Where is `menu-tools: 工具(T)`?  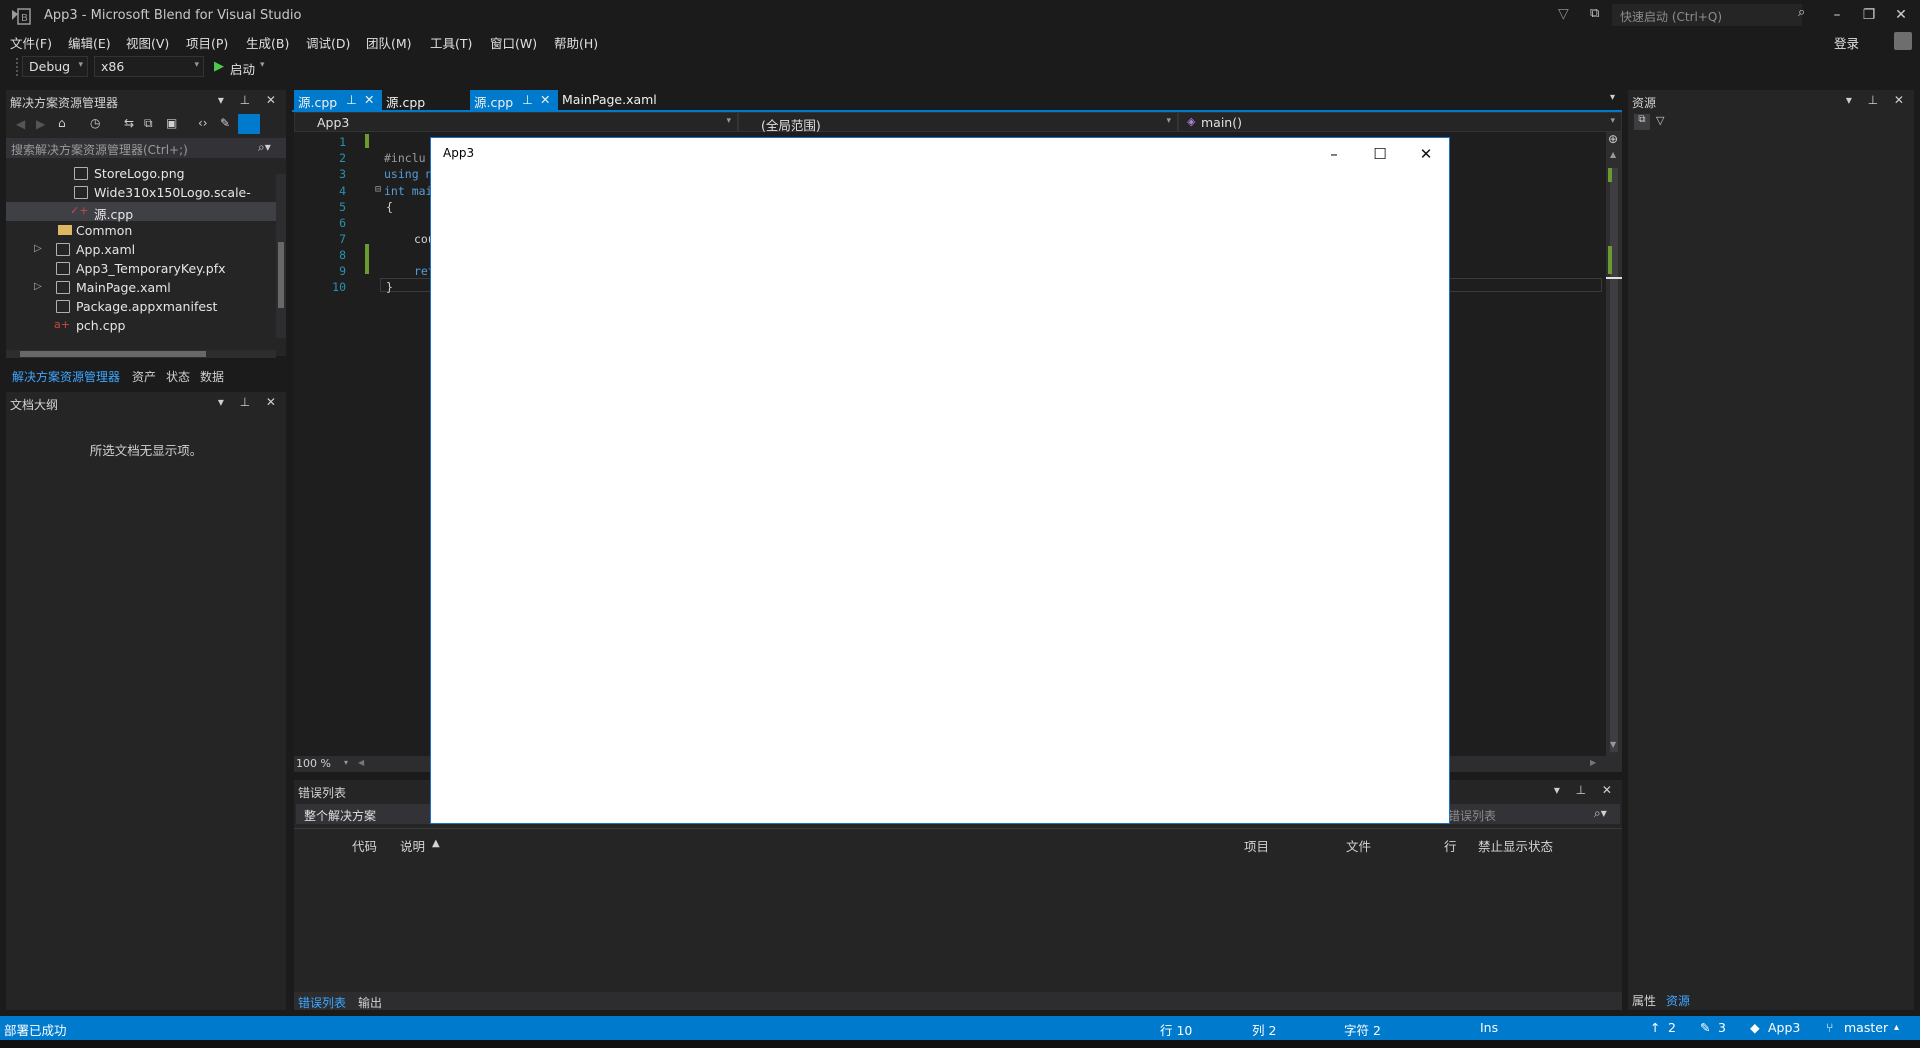 menu-tools: 工具(T) is located at coordinates (451, 42).